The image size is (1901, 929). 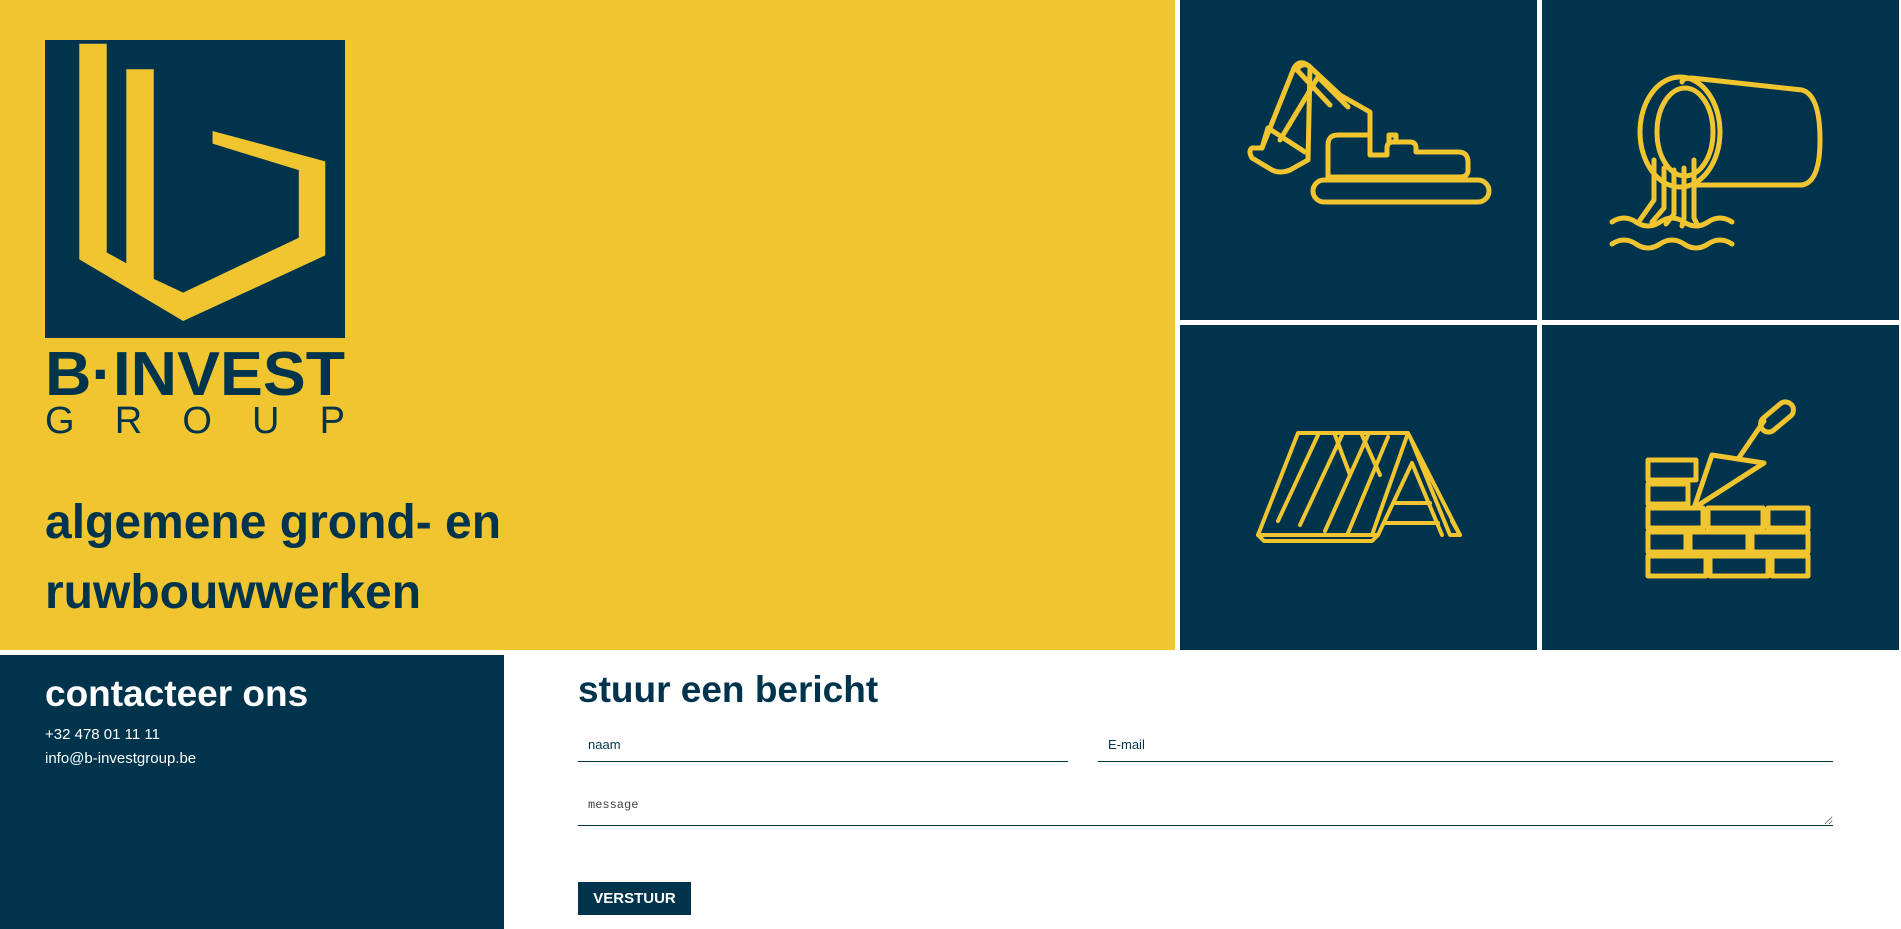 I want to click on form-title: stuur een bericht, so click(x=728, y=689).